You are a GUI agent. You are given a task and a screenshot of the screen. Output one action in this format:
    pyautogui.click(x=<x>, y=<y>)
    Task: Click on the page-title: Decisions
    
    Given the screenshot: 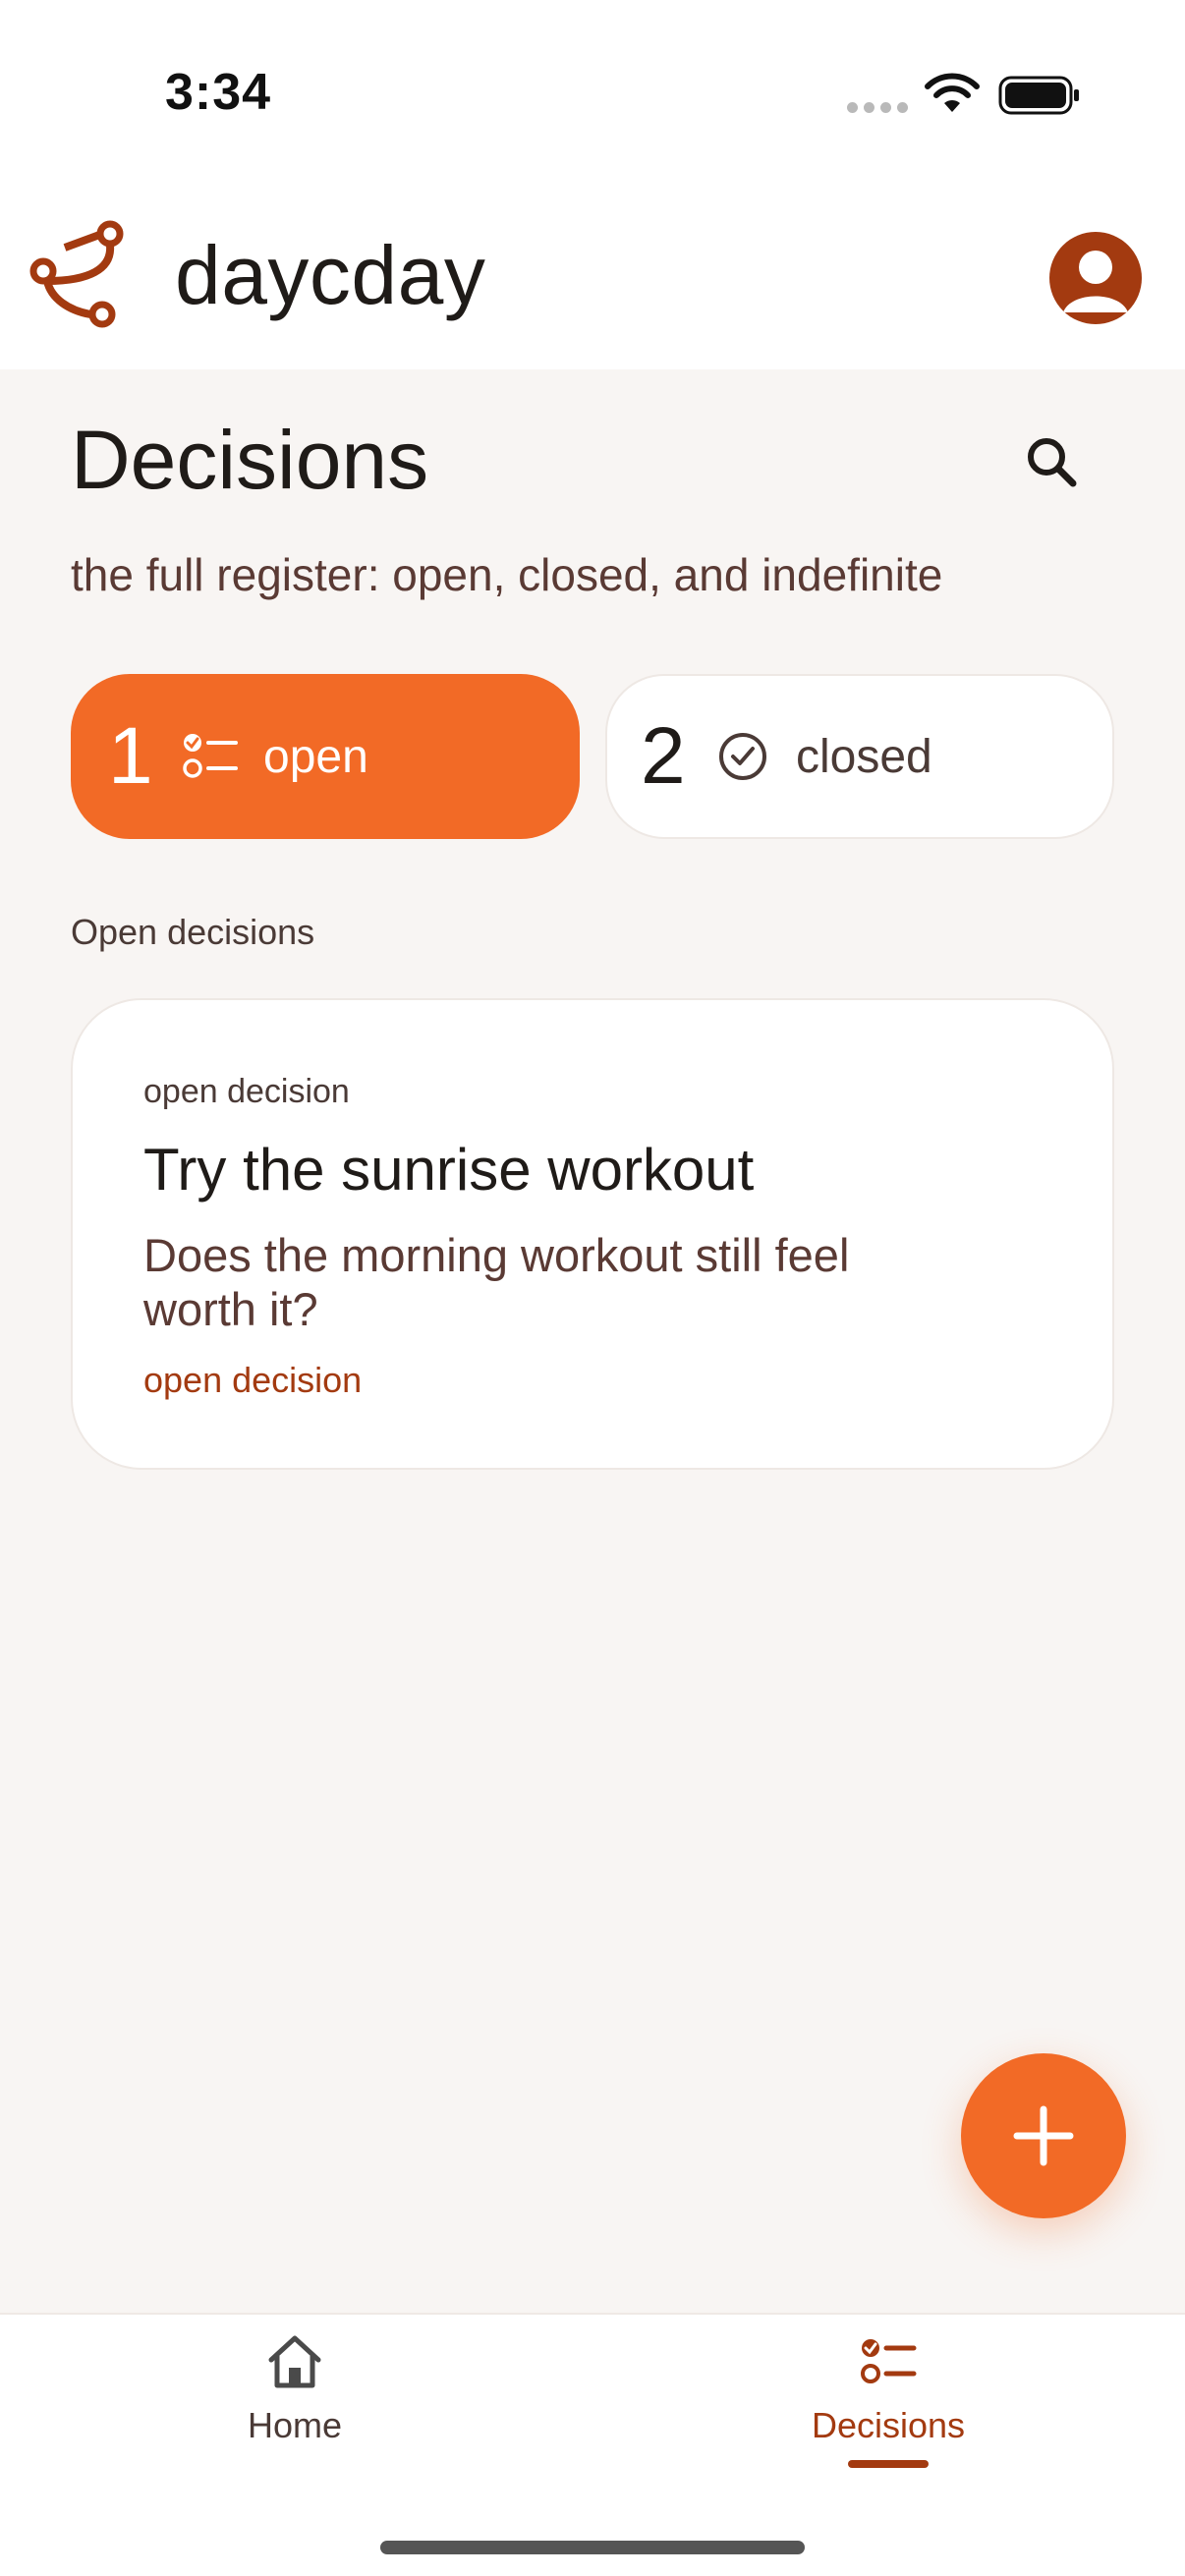 What is the action you would take?
    pyautogui.click(x=250, y=460)
    